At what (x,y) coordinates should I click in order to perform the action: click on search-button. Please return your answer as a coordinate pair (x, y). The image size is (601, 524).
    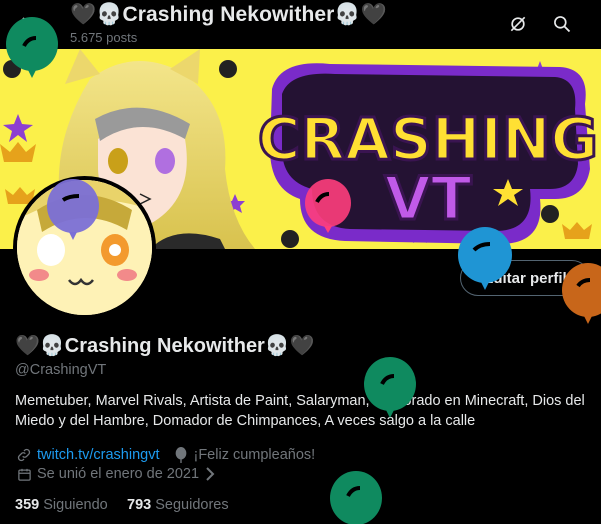
    Looking at the image, I should click on (562, 24).